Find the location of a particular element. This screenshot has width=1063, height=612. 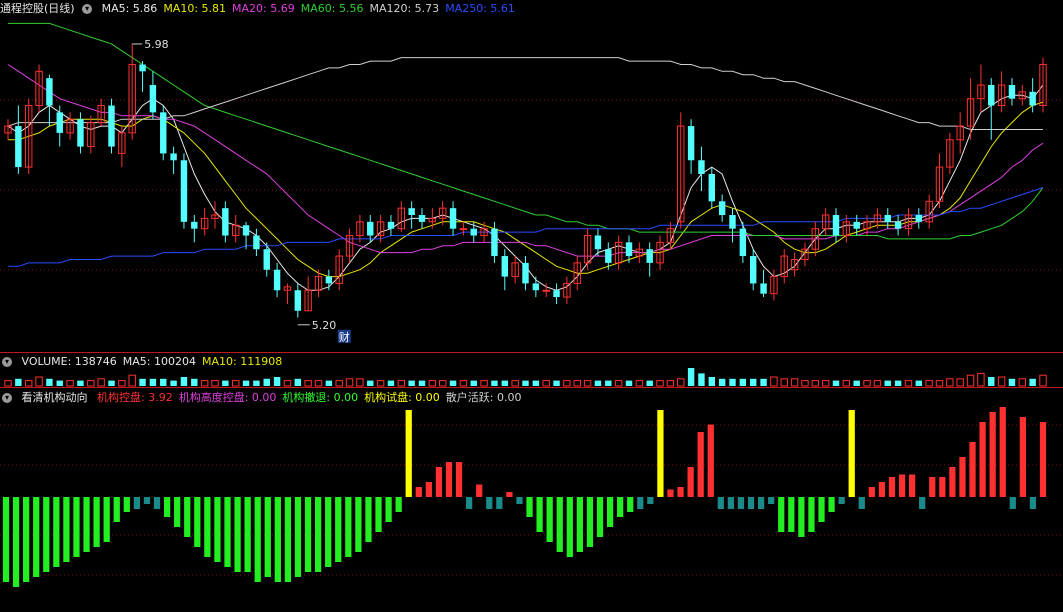

high-price-label: 5.98 is located at coordinates (156, 44).